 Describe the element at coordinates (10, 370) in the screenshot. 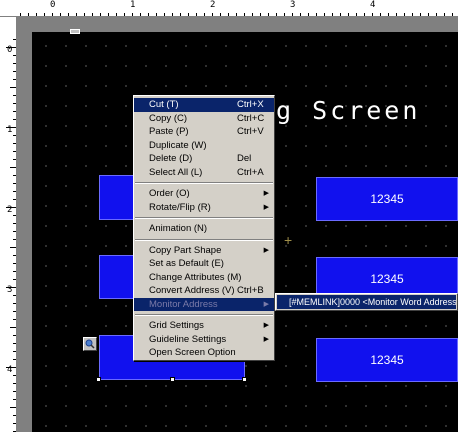

I see `ruler-number: 4` at that location.